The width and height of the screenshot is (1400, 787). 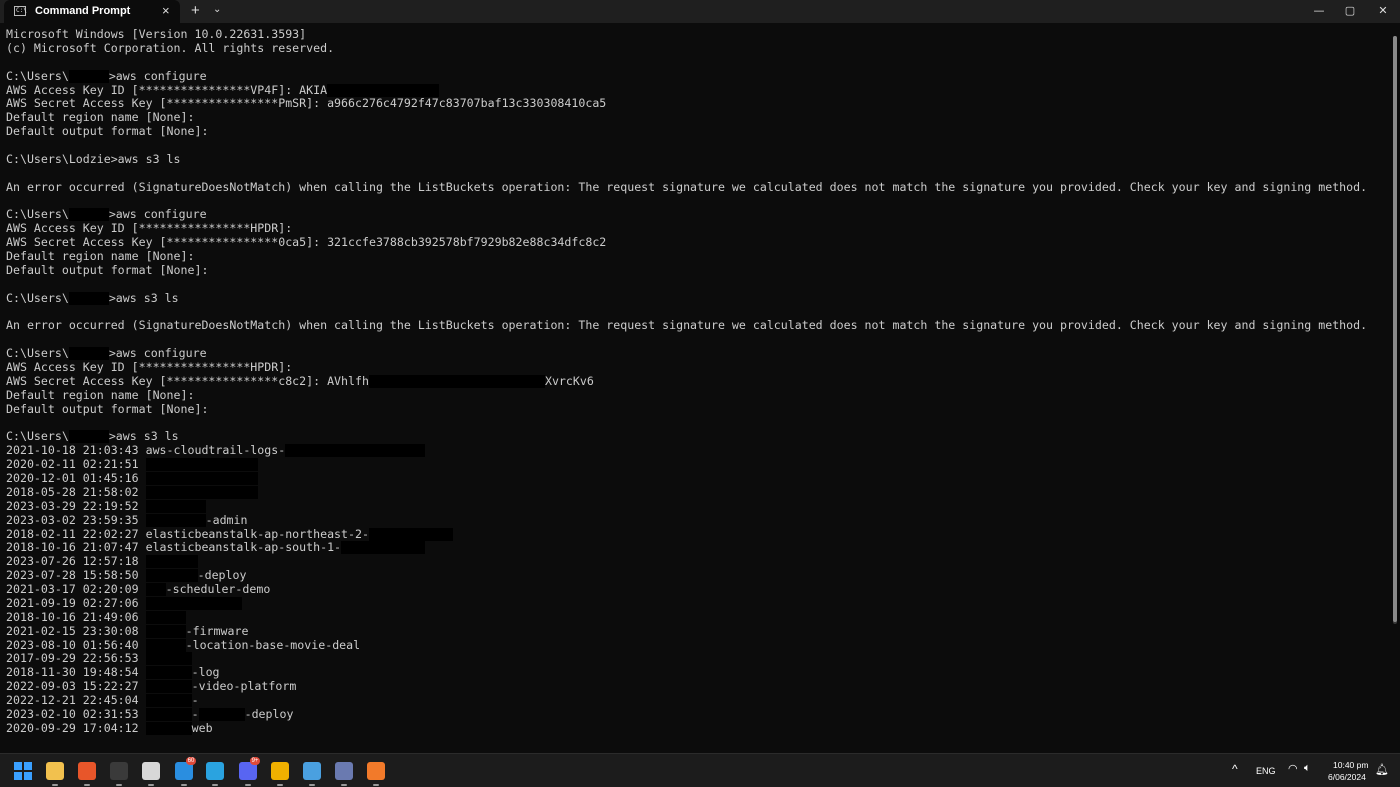 What do you see at coordinates (1235, 769) in the screenshot?
I see `tray-overflow-chevron-icon: ^` at bounding box center [1235, 769].